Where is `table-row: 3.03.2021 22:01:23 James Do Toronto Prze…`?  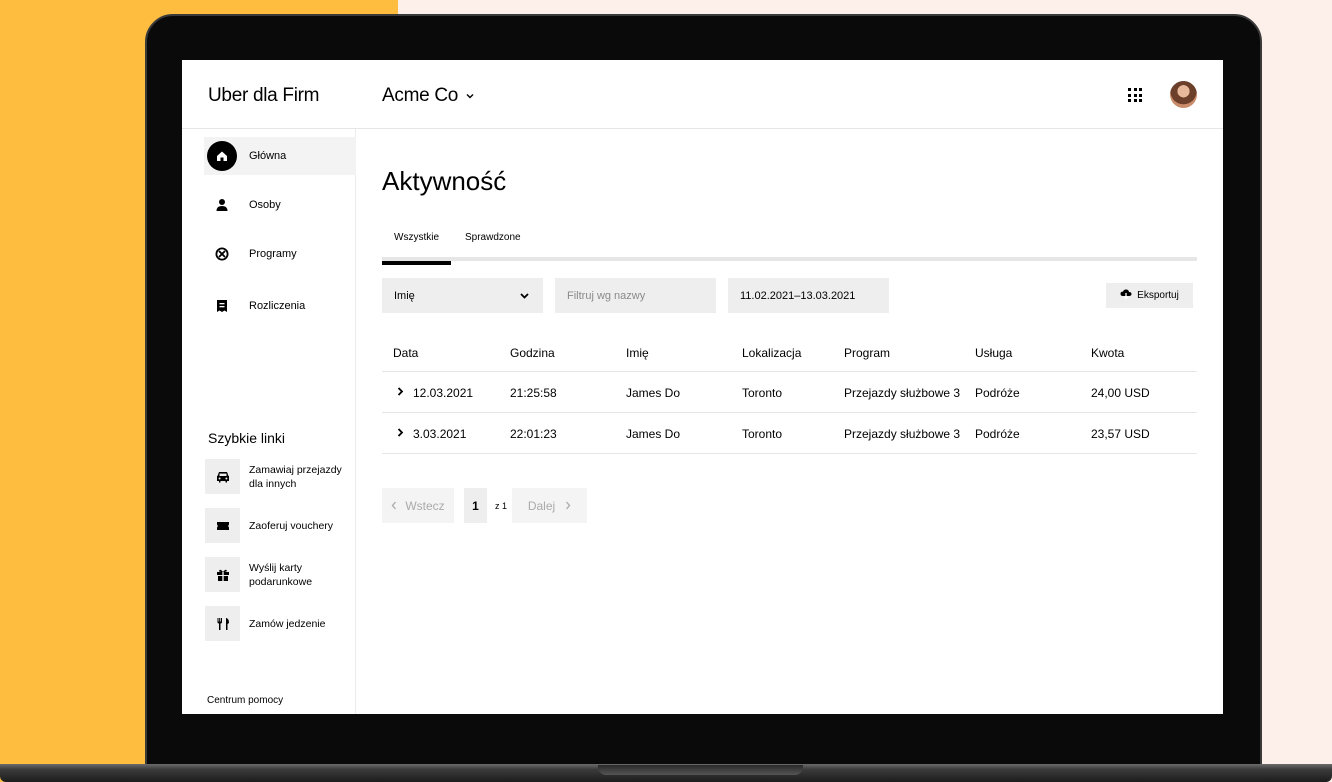
table-row: 3.03.2021 22:01:23 James Do Toronto Prze… is located at coordinates (789, 433).